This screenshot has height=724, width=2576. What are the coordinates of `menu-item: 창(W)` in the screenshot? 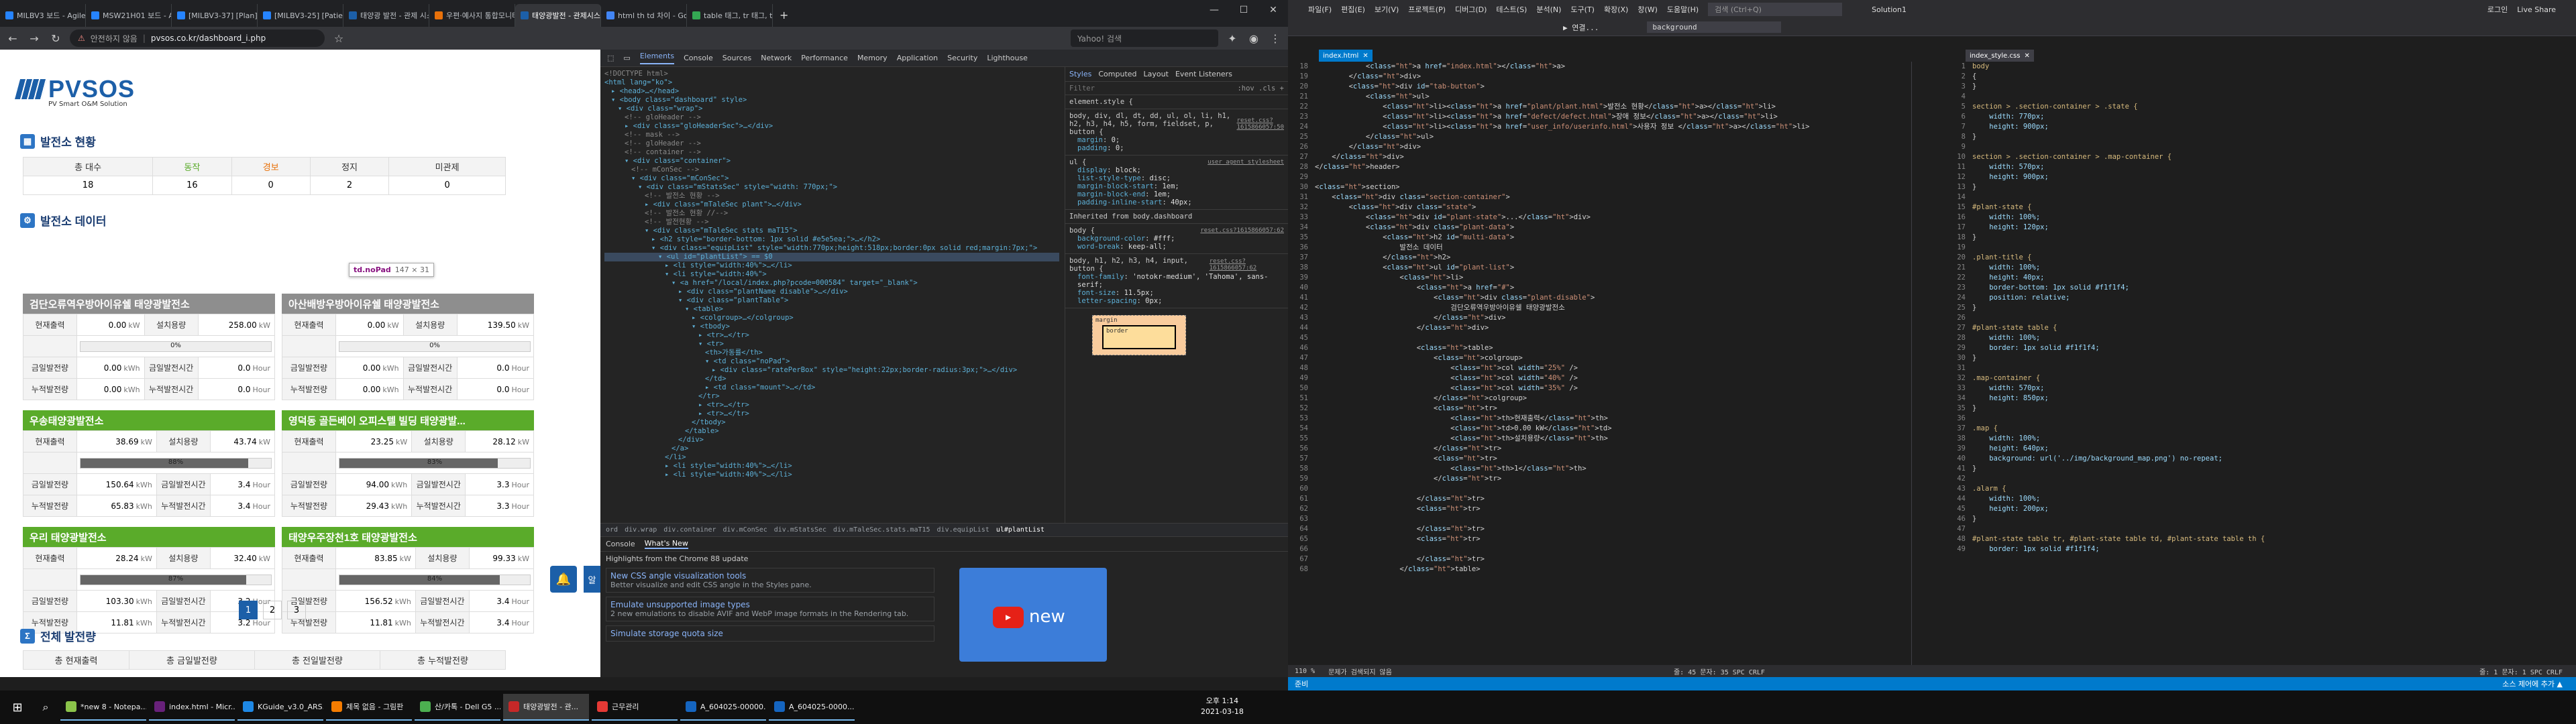 It's located at (1648, 9).